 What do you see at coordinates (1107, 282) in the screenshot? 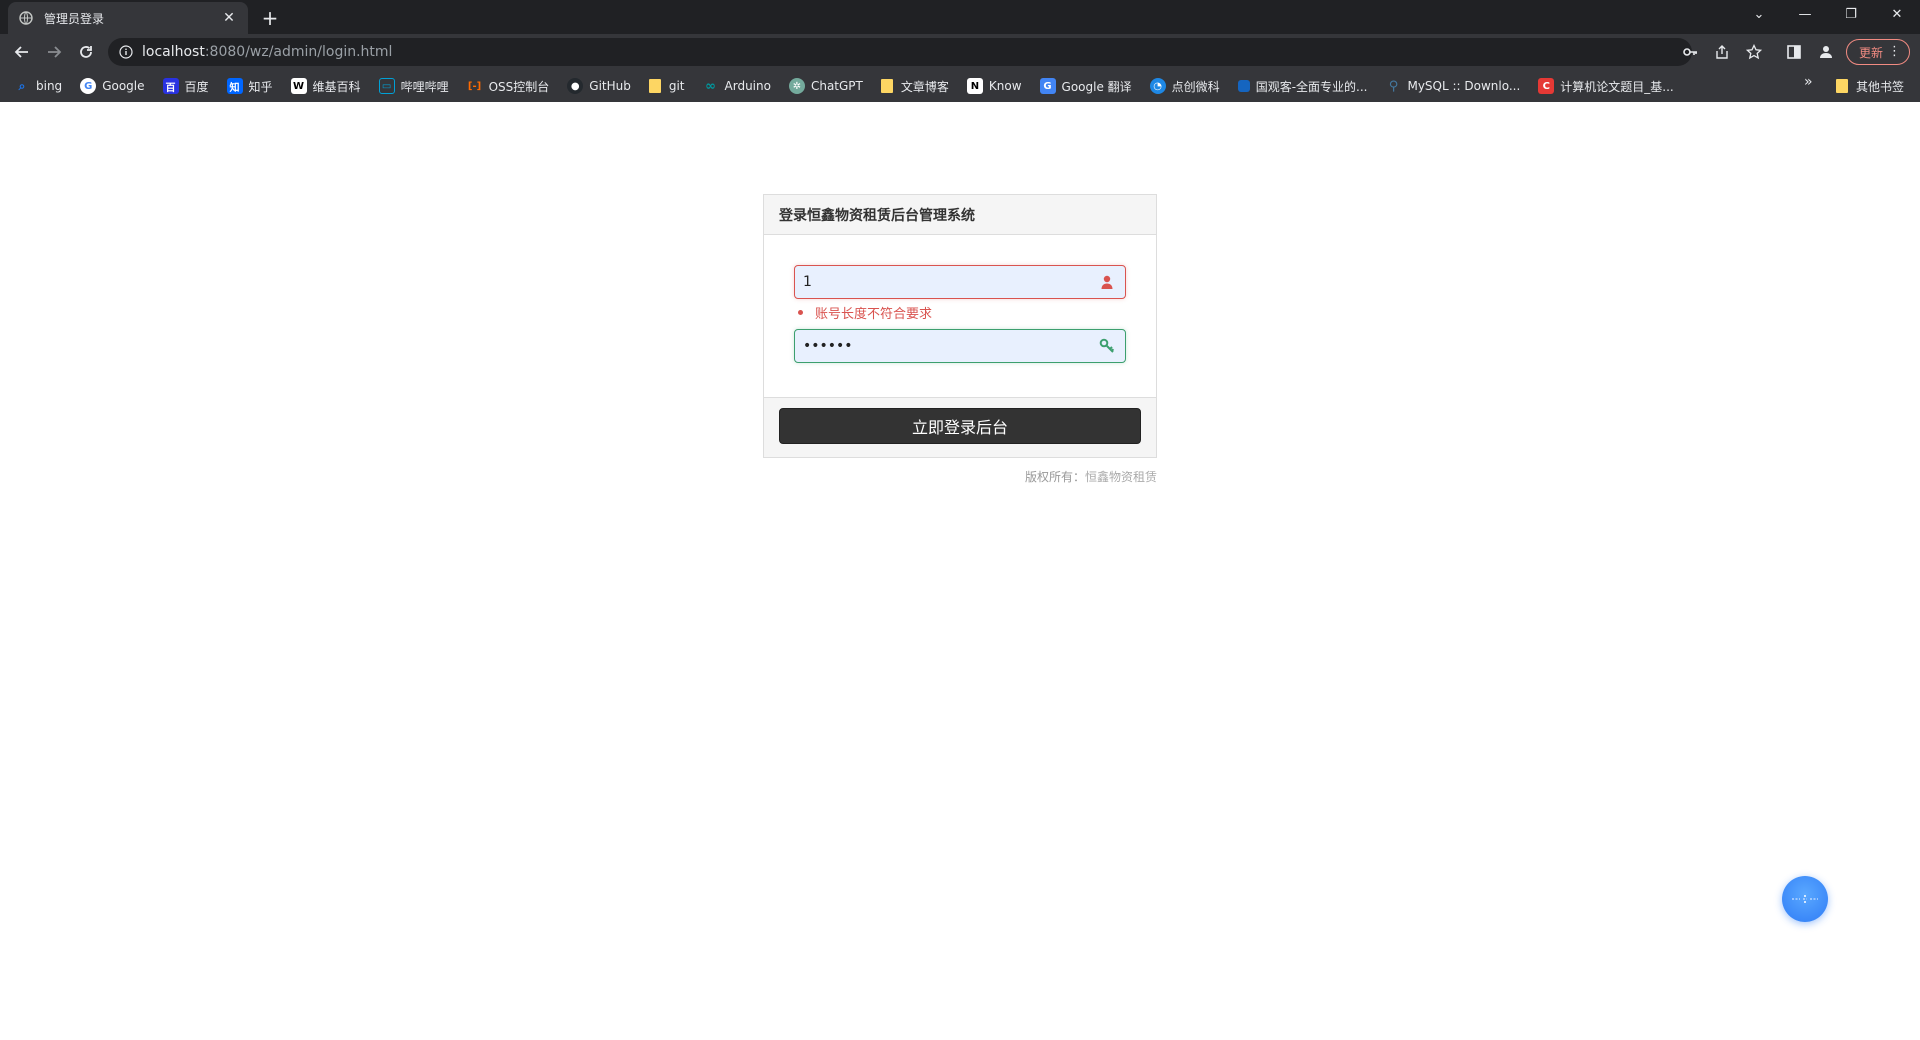
I see `user-icon` at bounding box center [1107, 282].